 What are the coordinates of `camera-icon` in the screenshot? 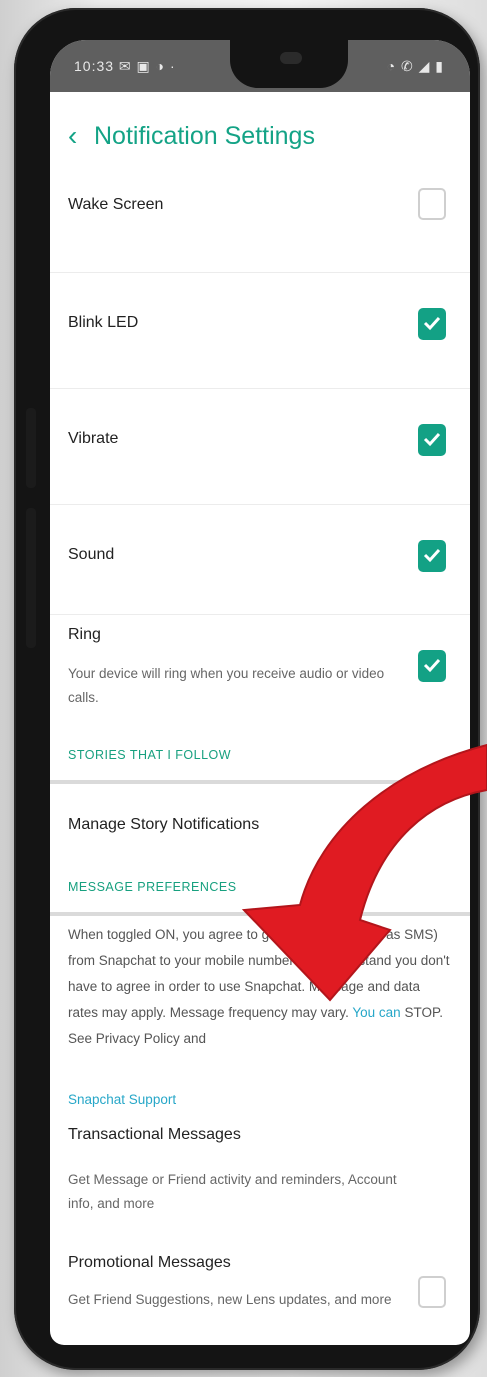 It's located at (291, 58).